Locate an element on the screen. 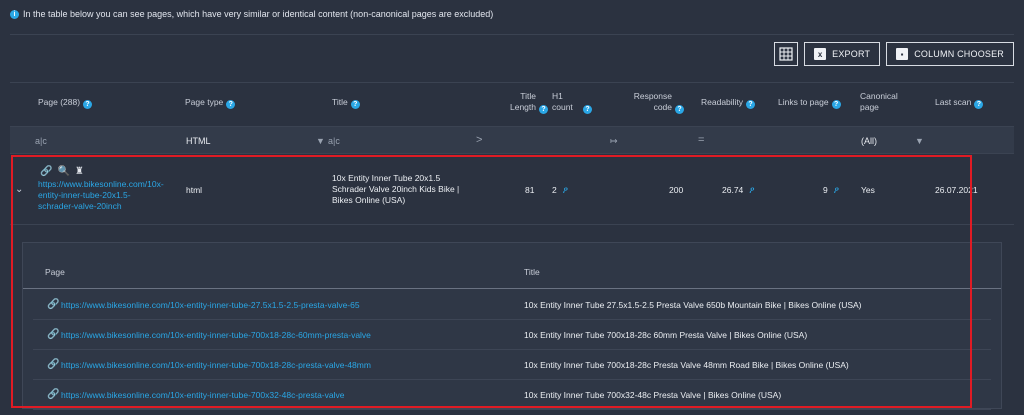 Image resolution: width=1024 pixels, height=415 pixels. robot-icon: ♜ is located at coordinates (79, 171).